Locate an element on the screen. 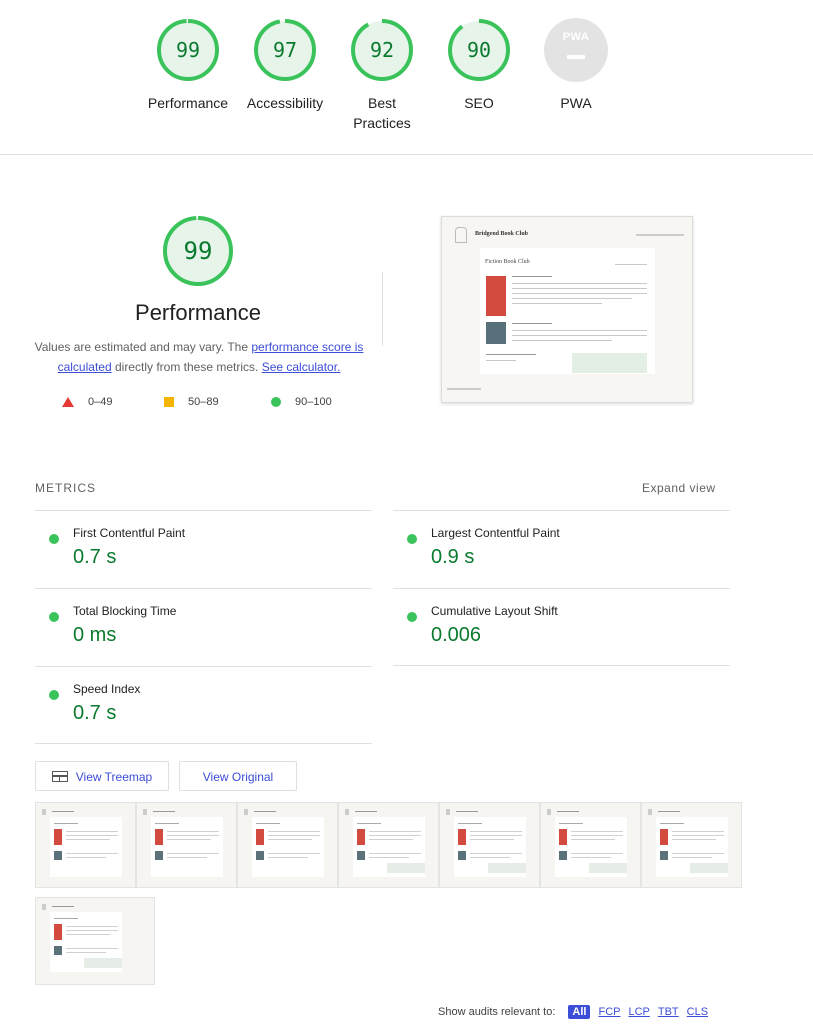 This screenshot has height=1026, width=813. gauge-label: PWA is located at coordinates (576, 103).